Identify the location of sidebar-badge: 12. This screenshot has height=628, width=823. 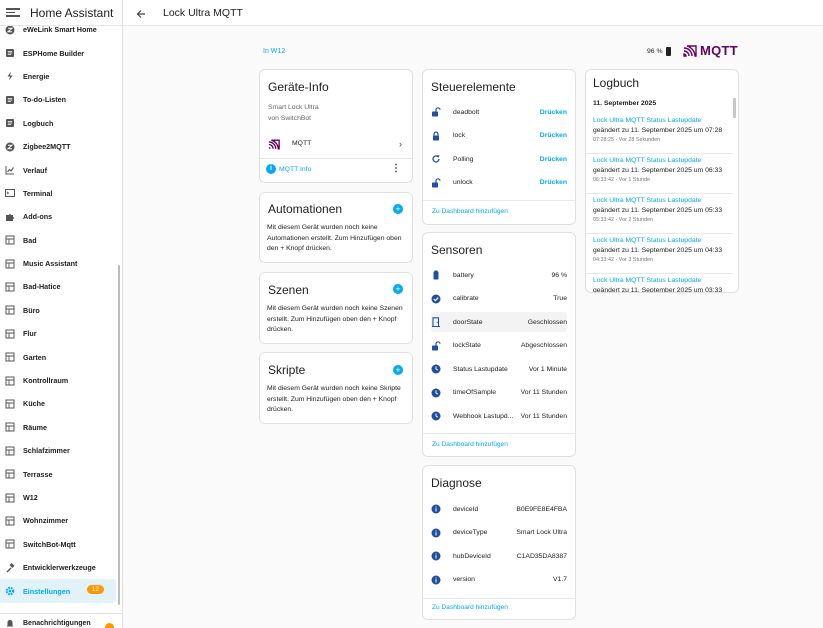
(95, 590).